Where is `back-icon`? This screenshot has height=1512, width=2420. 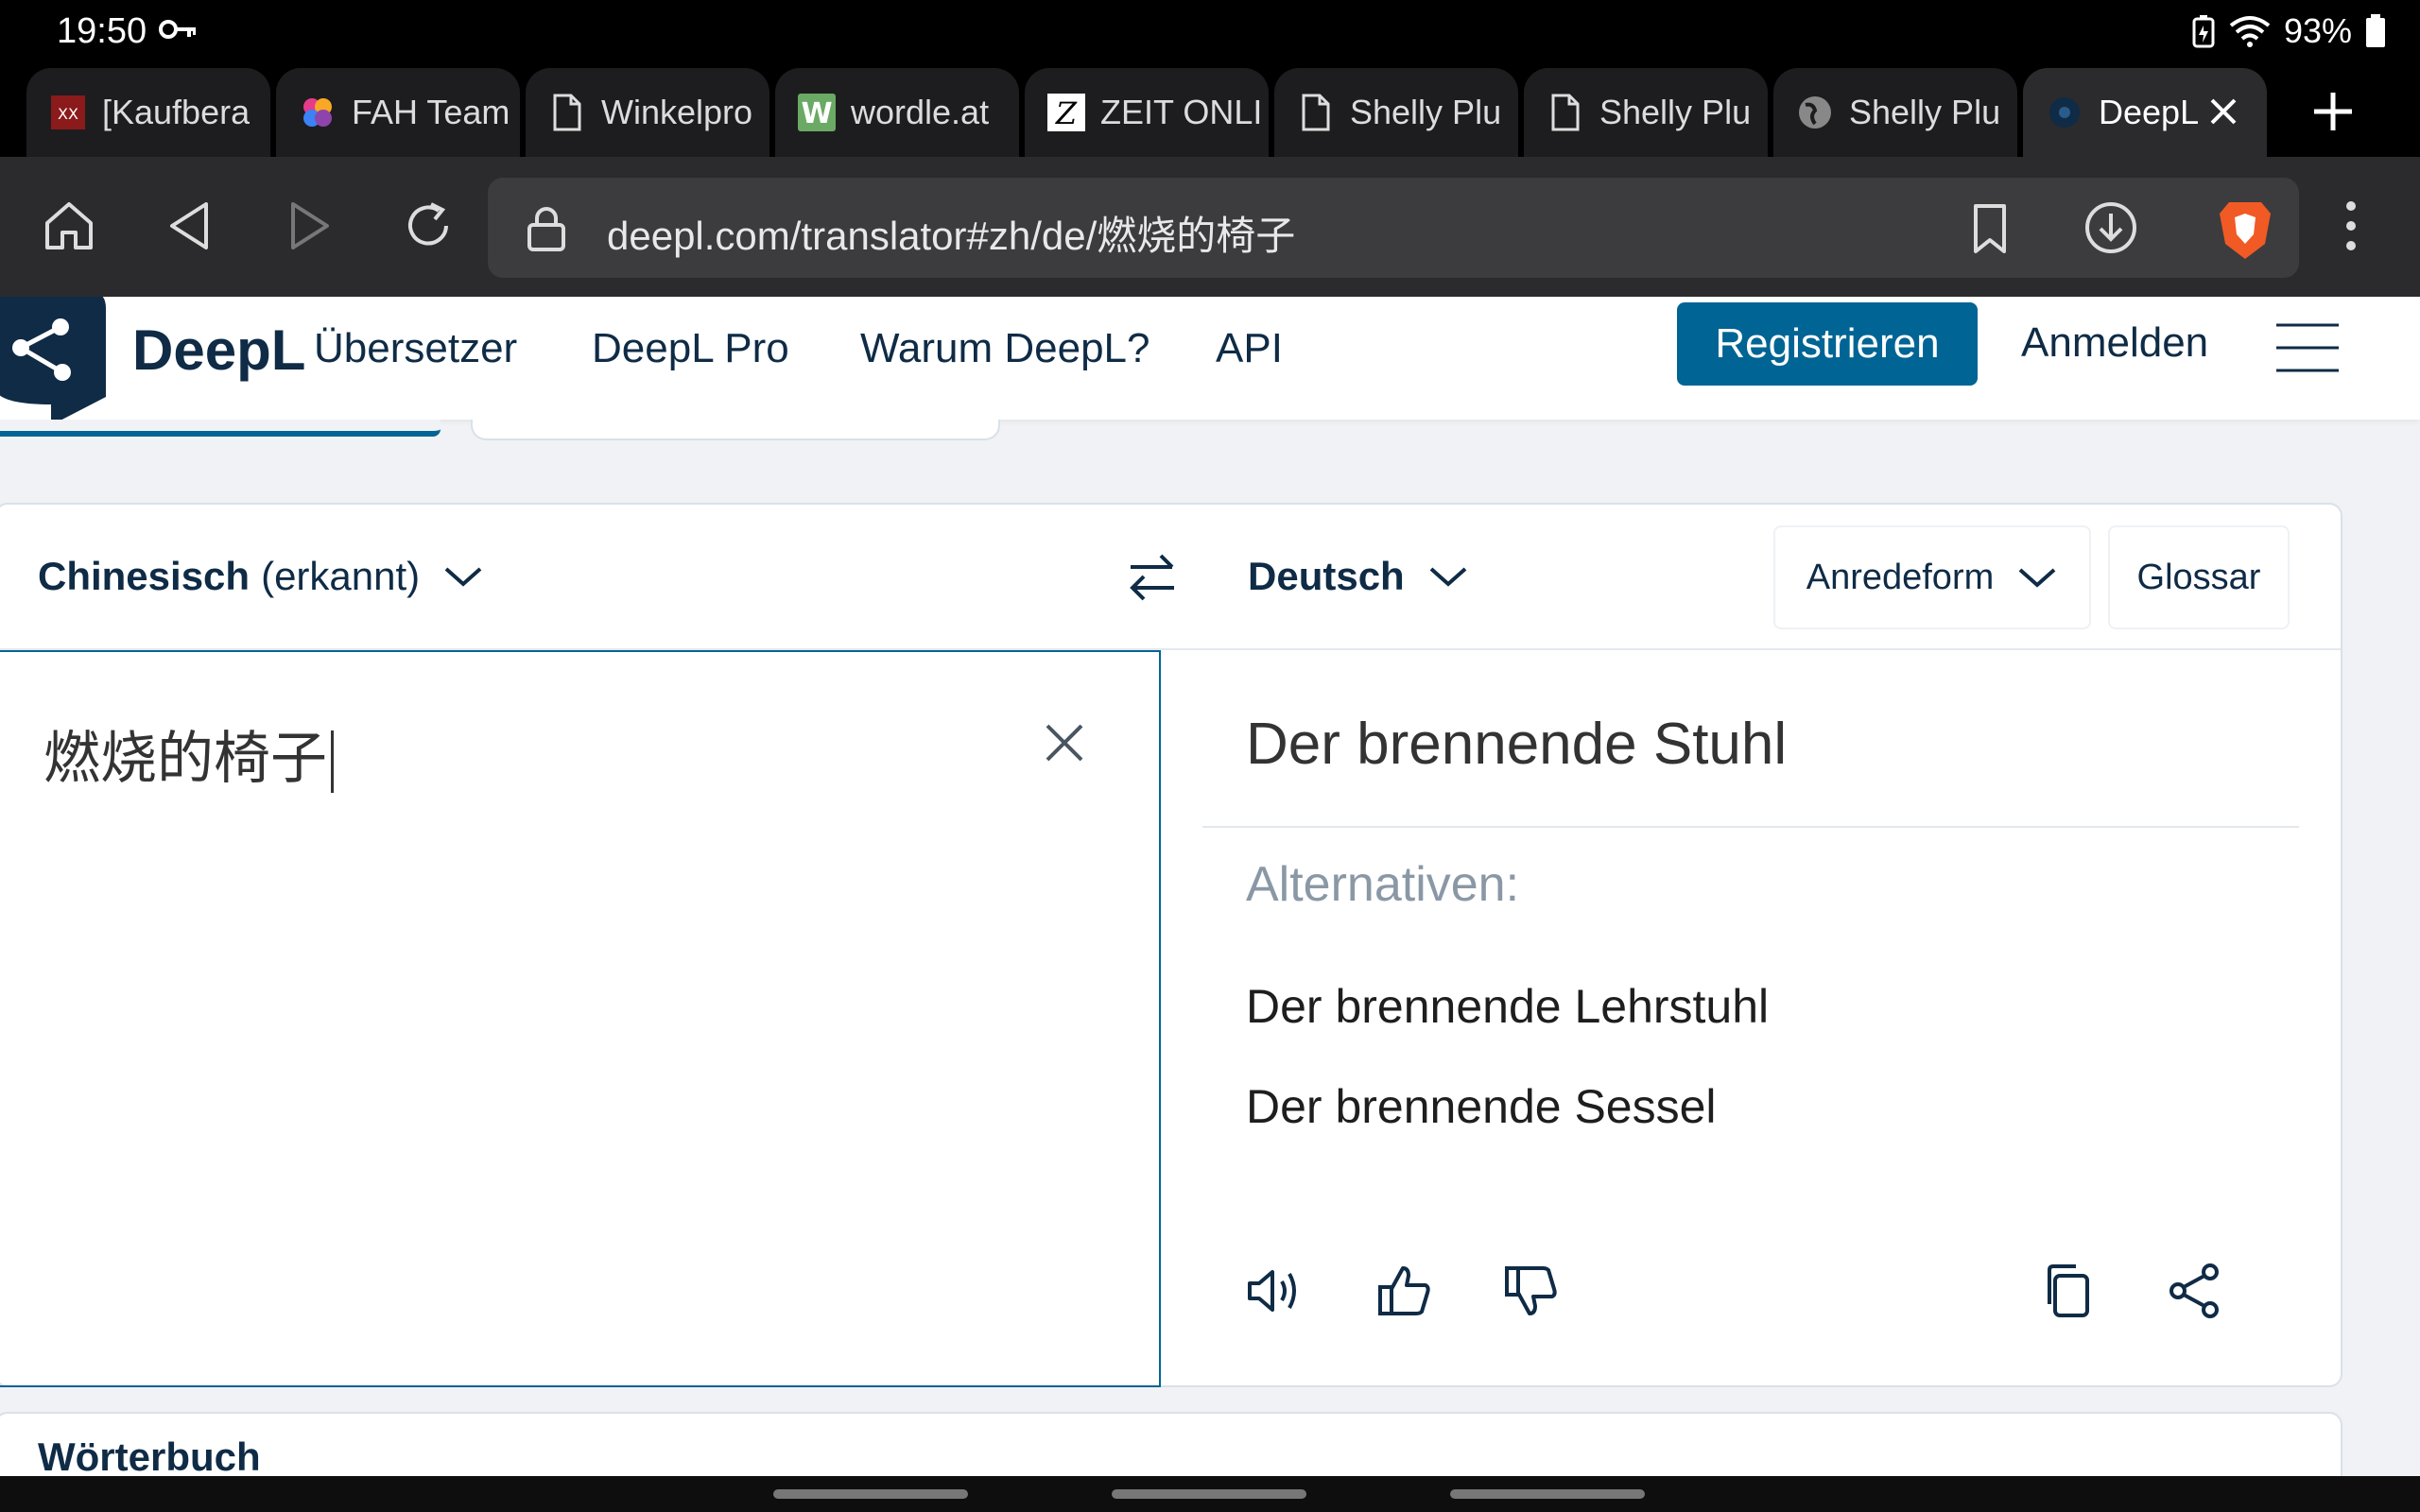 back-icon is located at coordinates (190, 226).